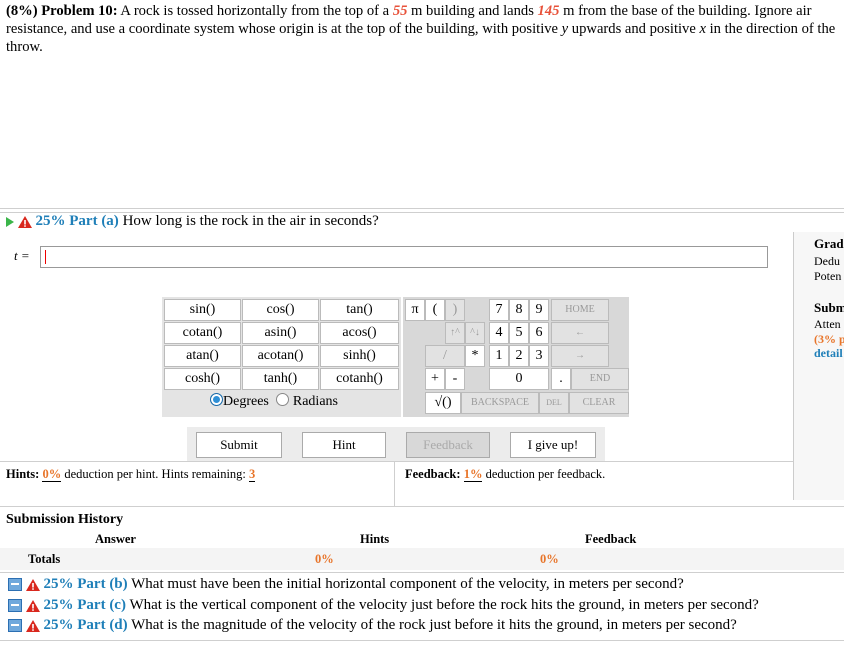 The height and width of the screenshot is (645, 844). Describe the element at coordinates (422, 559) in the screenshot. I see `totals-row` at that location.